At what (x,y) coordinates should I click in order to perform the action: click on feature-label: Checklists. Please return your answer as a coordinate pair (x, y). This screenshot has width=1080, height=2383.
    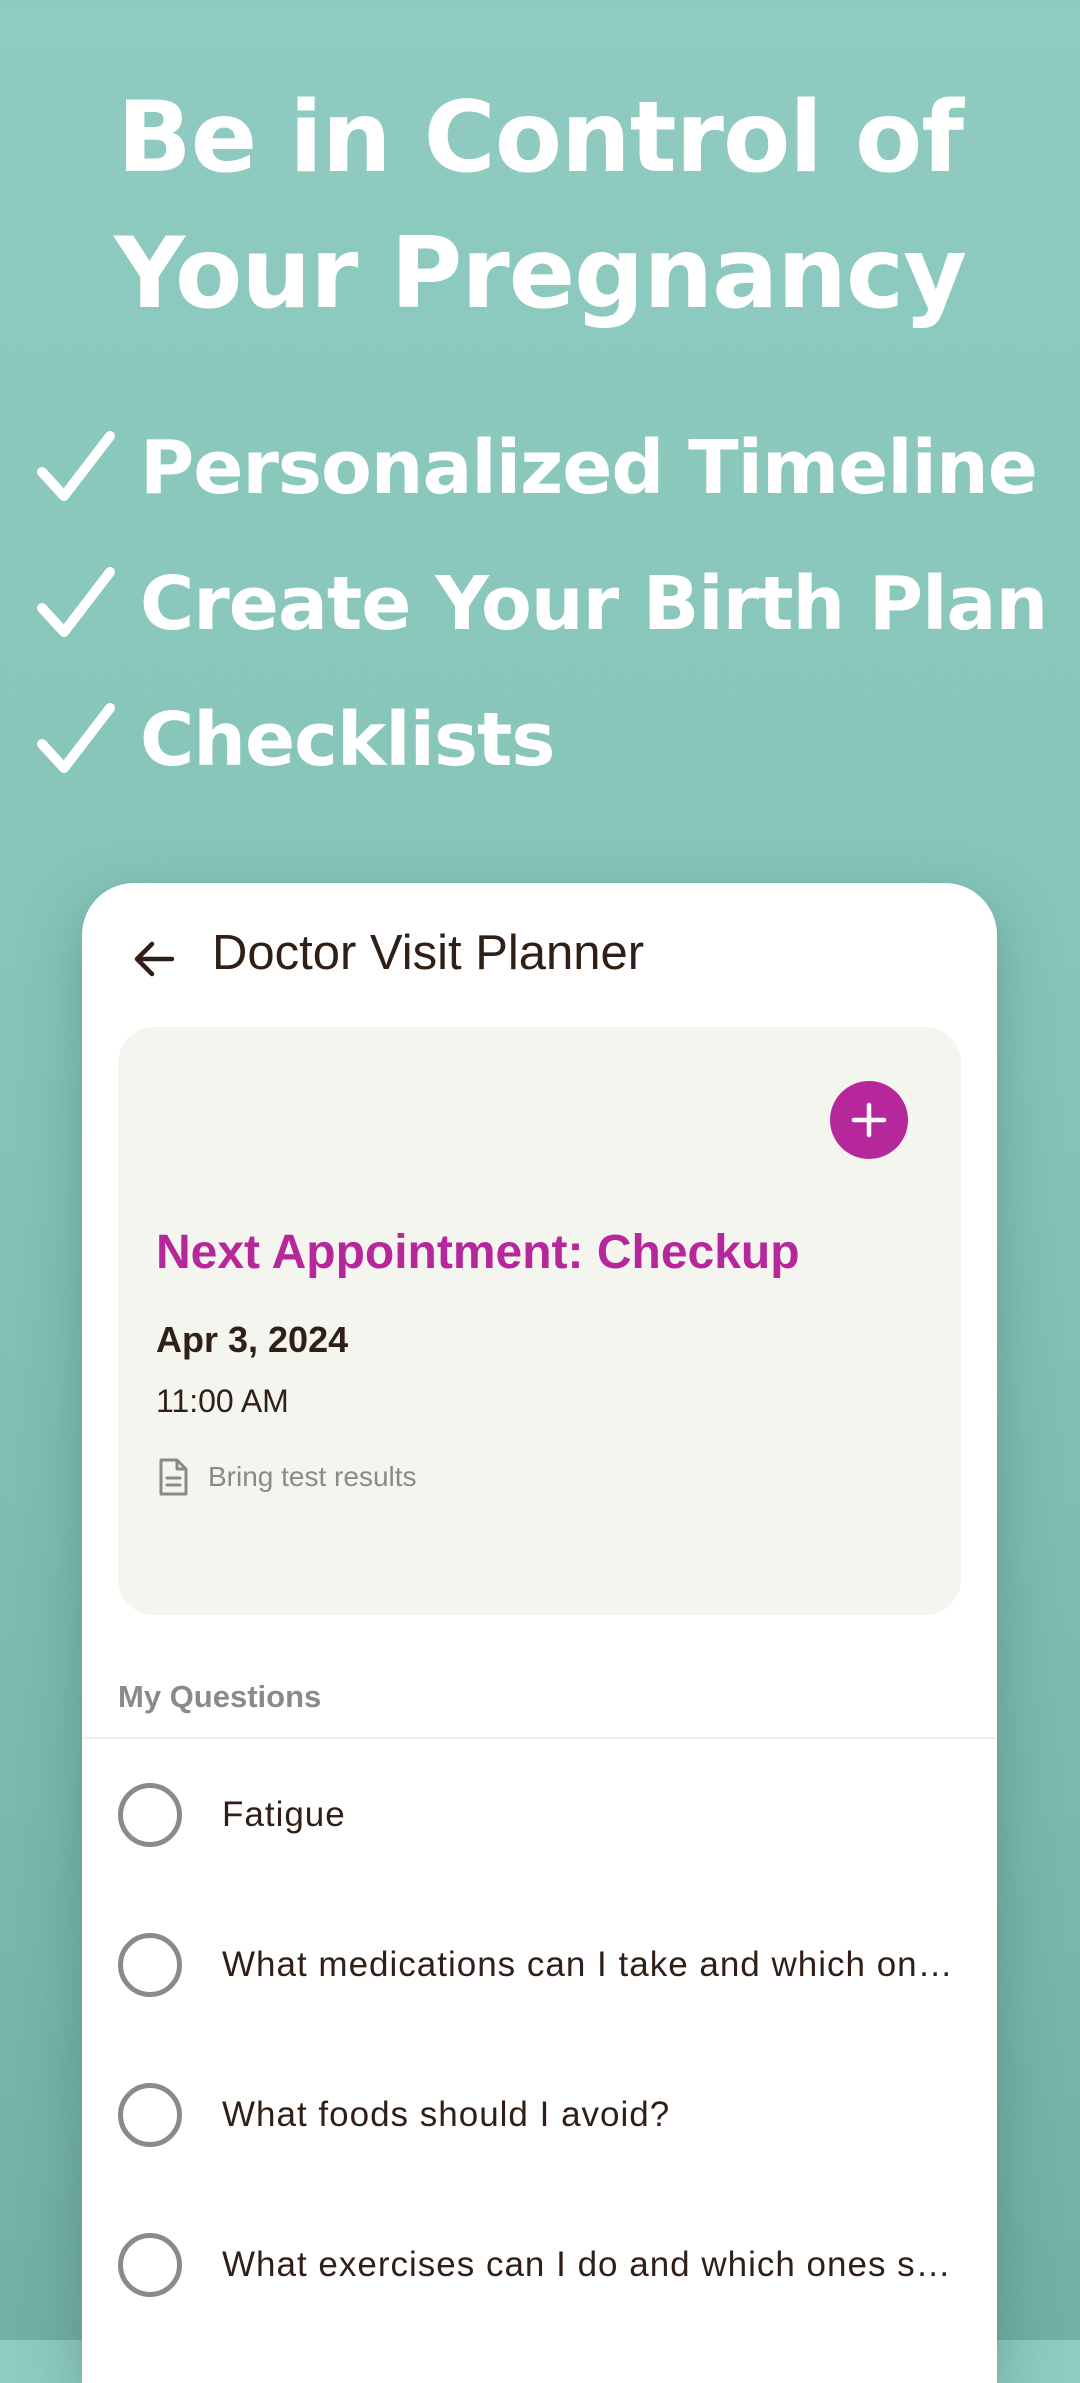
    Looking at the image, I should click on (347, 740).